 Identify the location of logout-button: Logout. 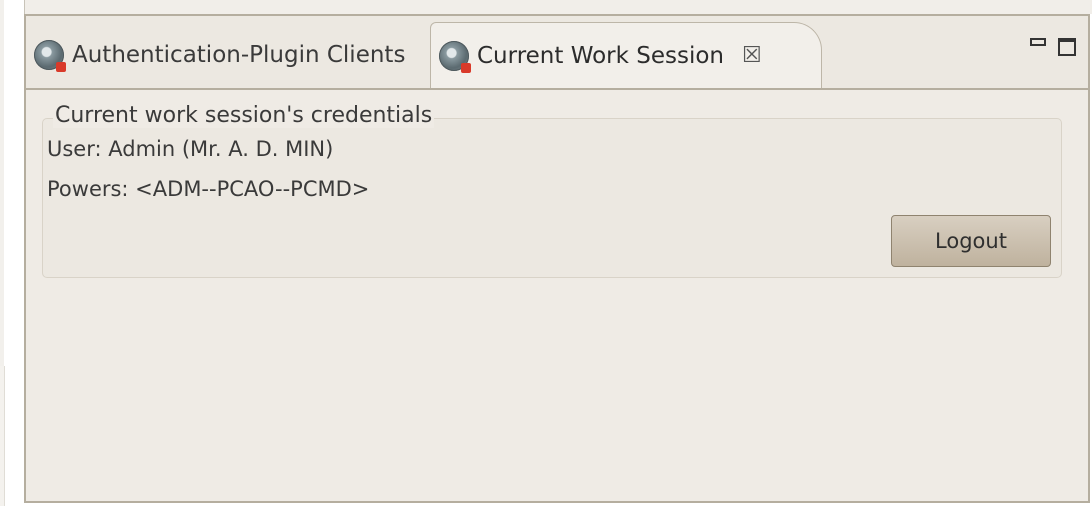
(971, 241).